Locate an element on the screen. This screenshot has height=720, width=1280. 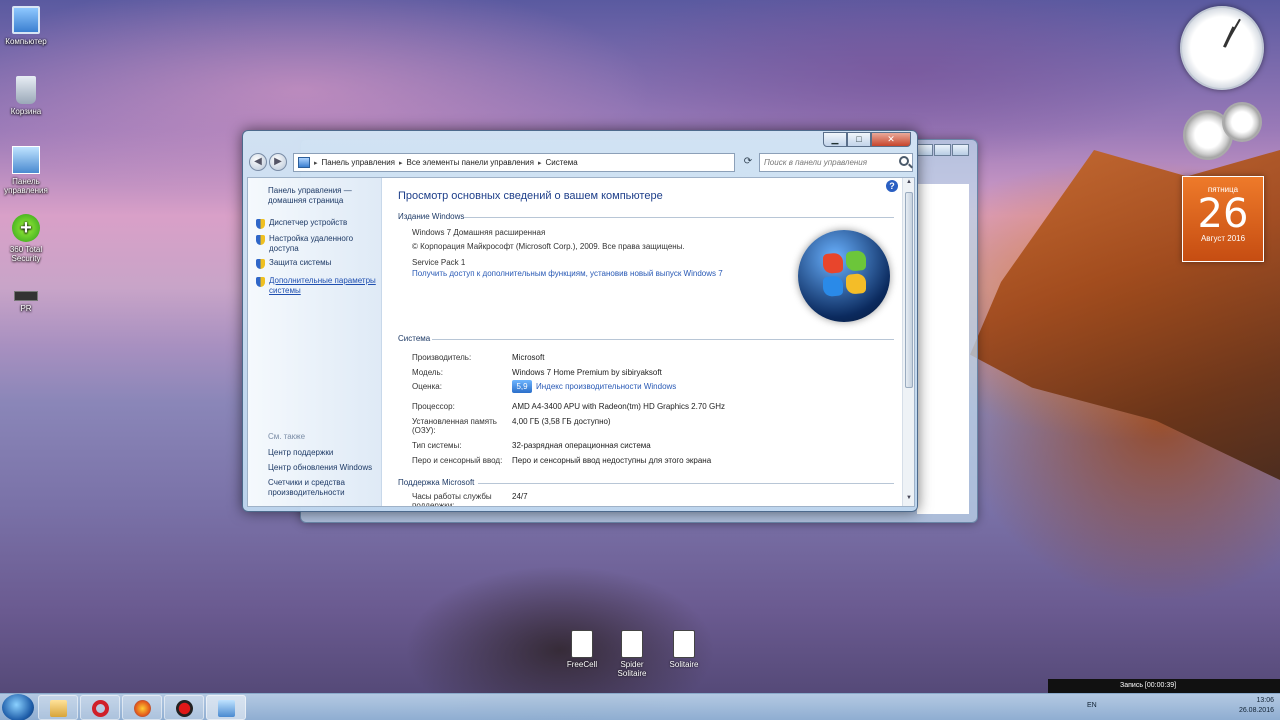
back-button: ◀ is located at coordinates (258, 162).